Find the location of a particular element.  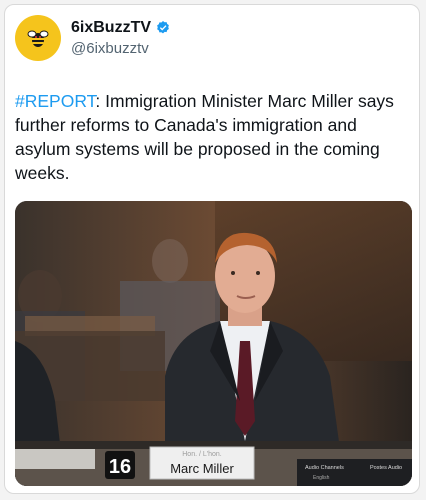

handle: @6ixbuzztv is located at coordinates (121, 48).